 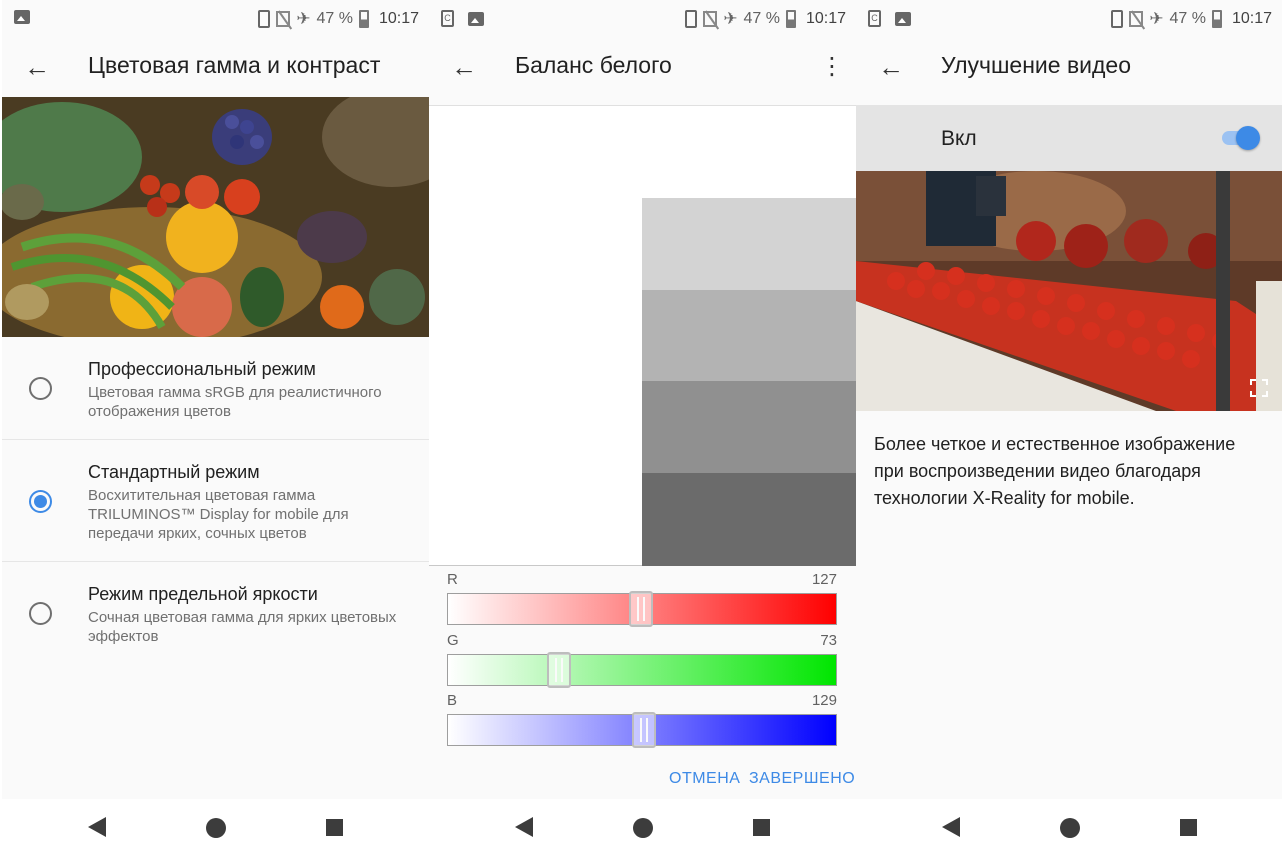 I want to click on switch-knob, so click(x=1248, y=138).